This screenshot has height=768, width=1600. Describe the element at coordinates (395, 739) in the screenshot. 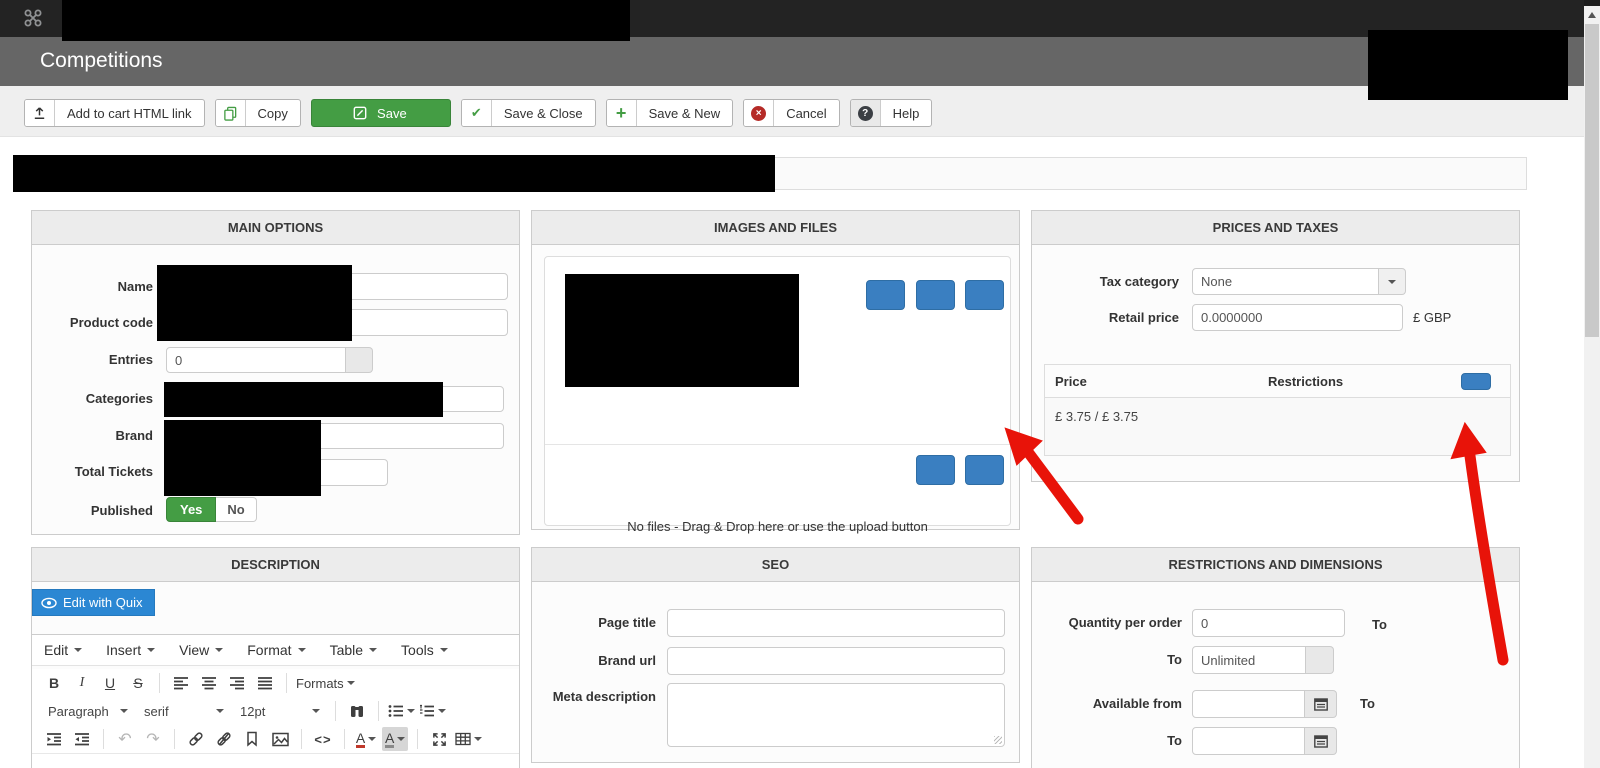

I see `background-color-button: A` at that location.